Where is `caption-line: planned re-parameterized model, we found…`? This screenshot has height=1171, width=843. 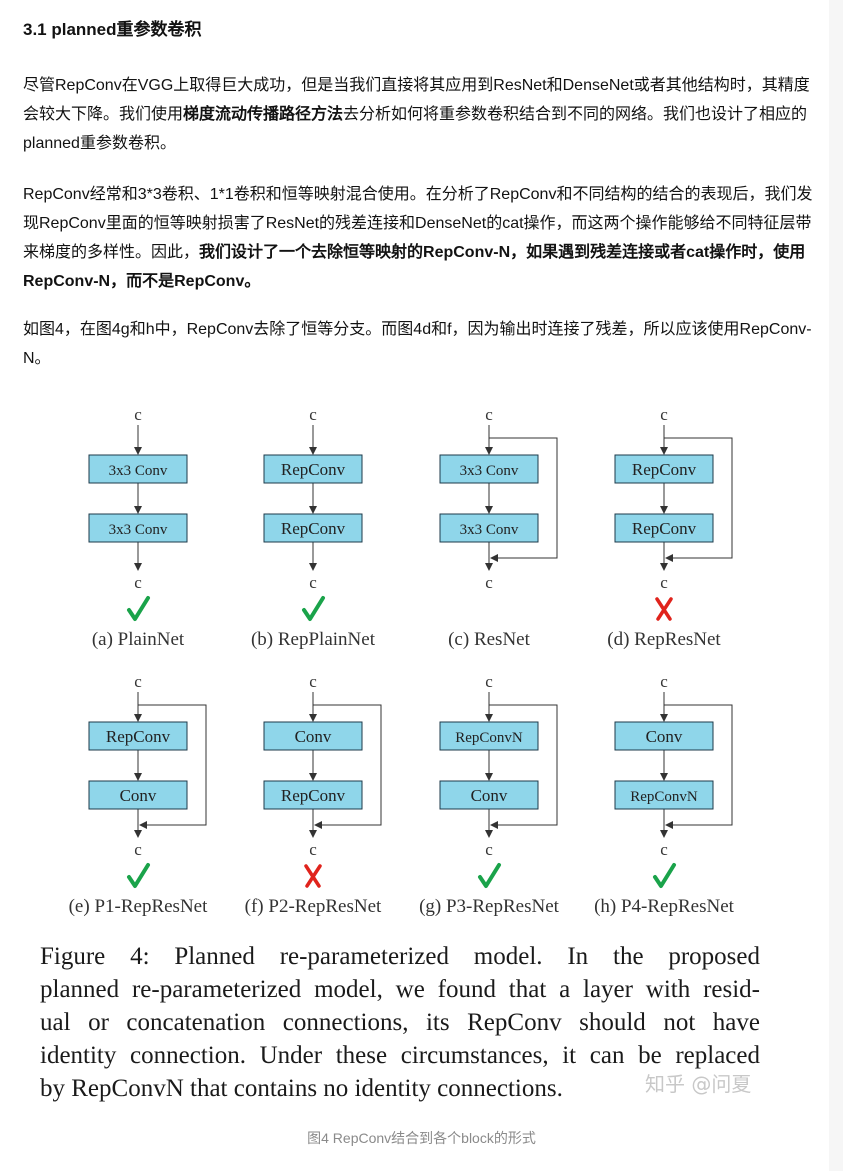
caption-line: planned re-parameterized model, we found… is located at coordinates (400, 989).